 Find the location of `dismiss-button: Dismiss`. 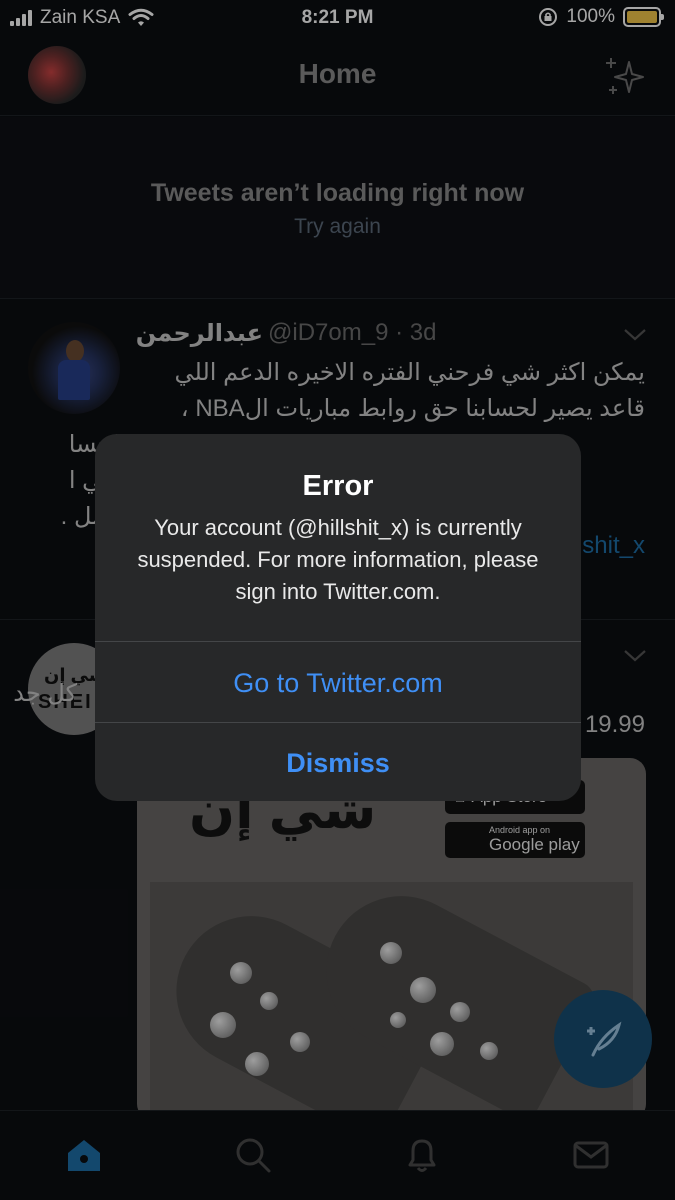

dismiss-button: Dismiss is located at coordinates (338, 762).